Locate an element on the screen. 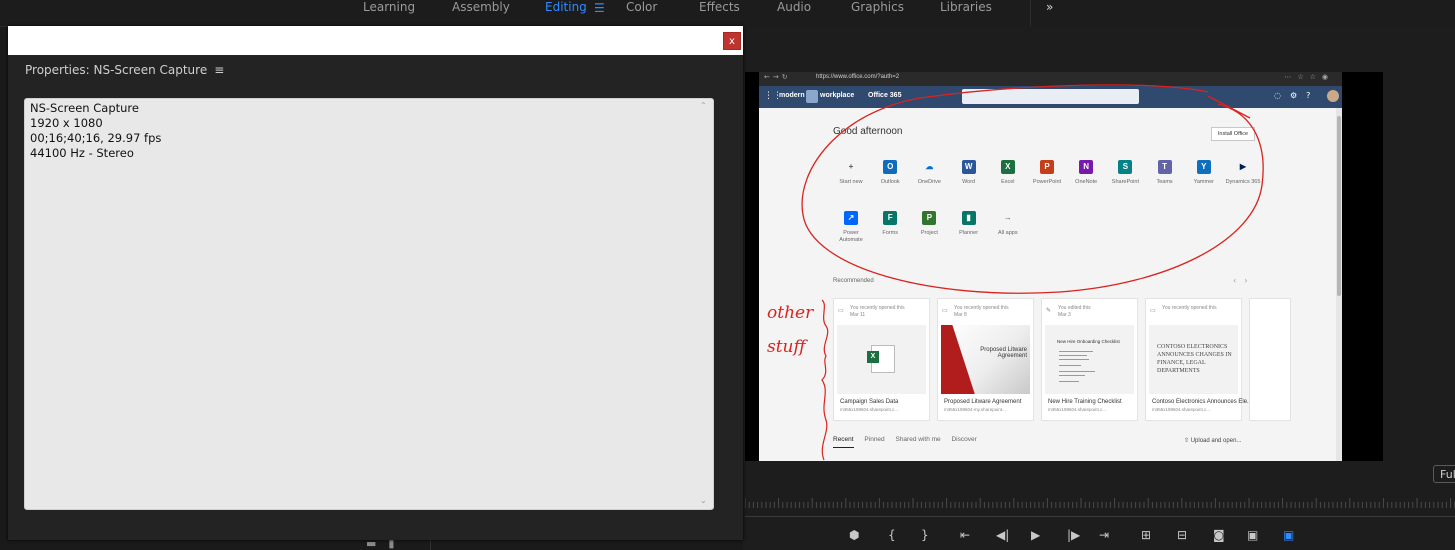 The height and width of the screenshot is (550, 1455). tab-libraries: Libraries is located at coordinates (966, 13).